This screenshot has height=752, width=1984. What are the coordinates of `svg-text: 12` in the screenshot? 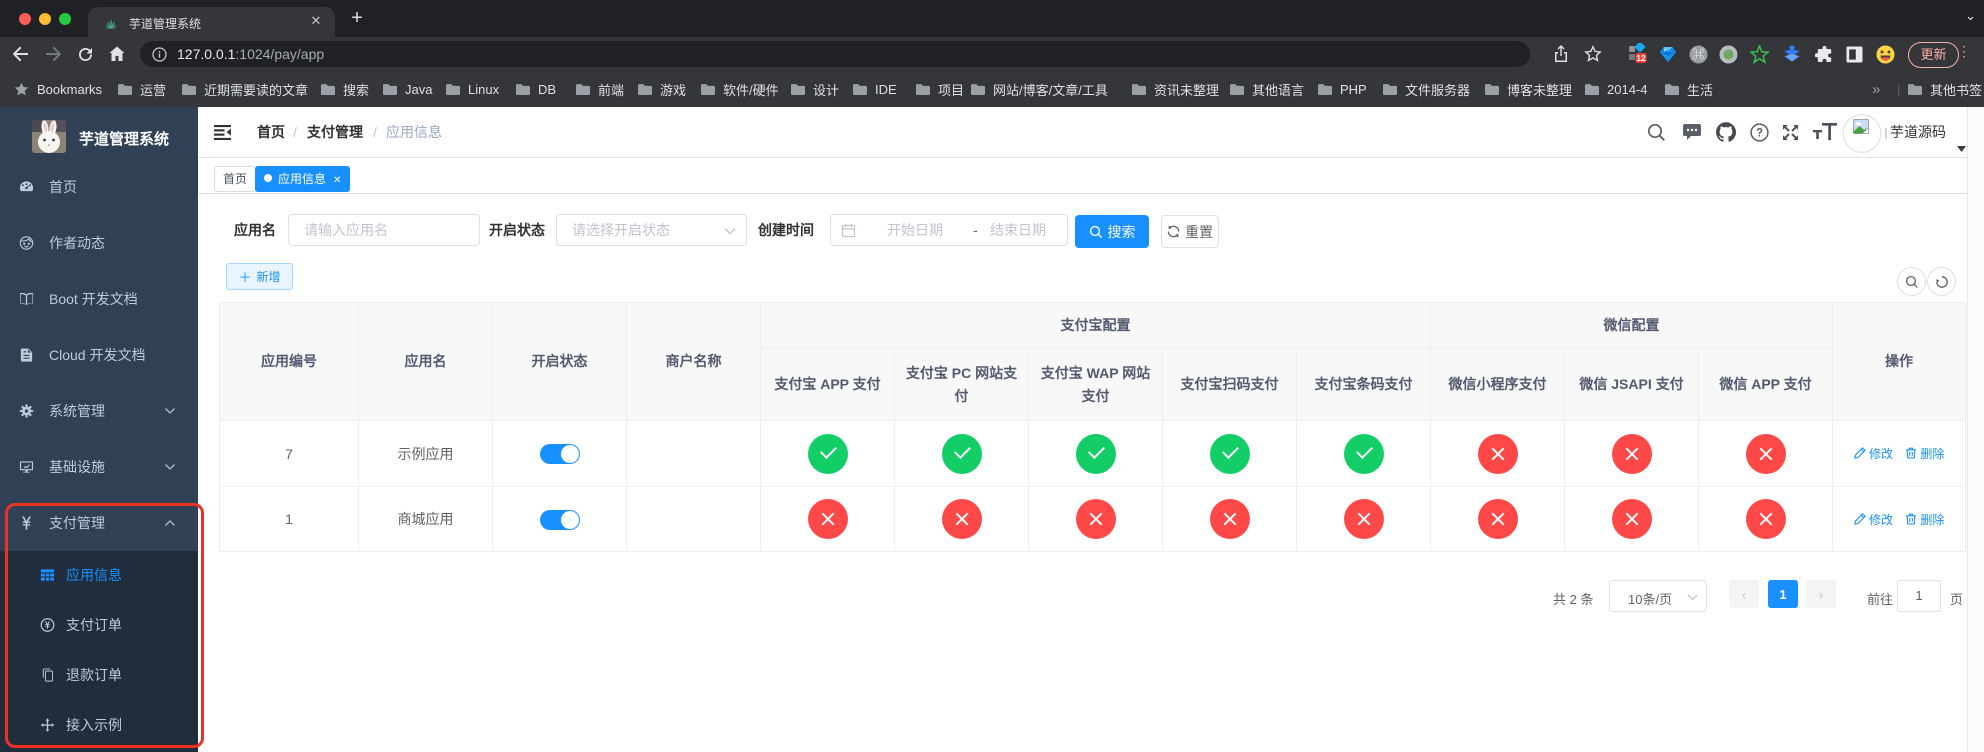 It's located at (1641, 58).